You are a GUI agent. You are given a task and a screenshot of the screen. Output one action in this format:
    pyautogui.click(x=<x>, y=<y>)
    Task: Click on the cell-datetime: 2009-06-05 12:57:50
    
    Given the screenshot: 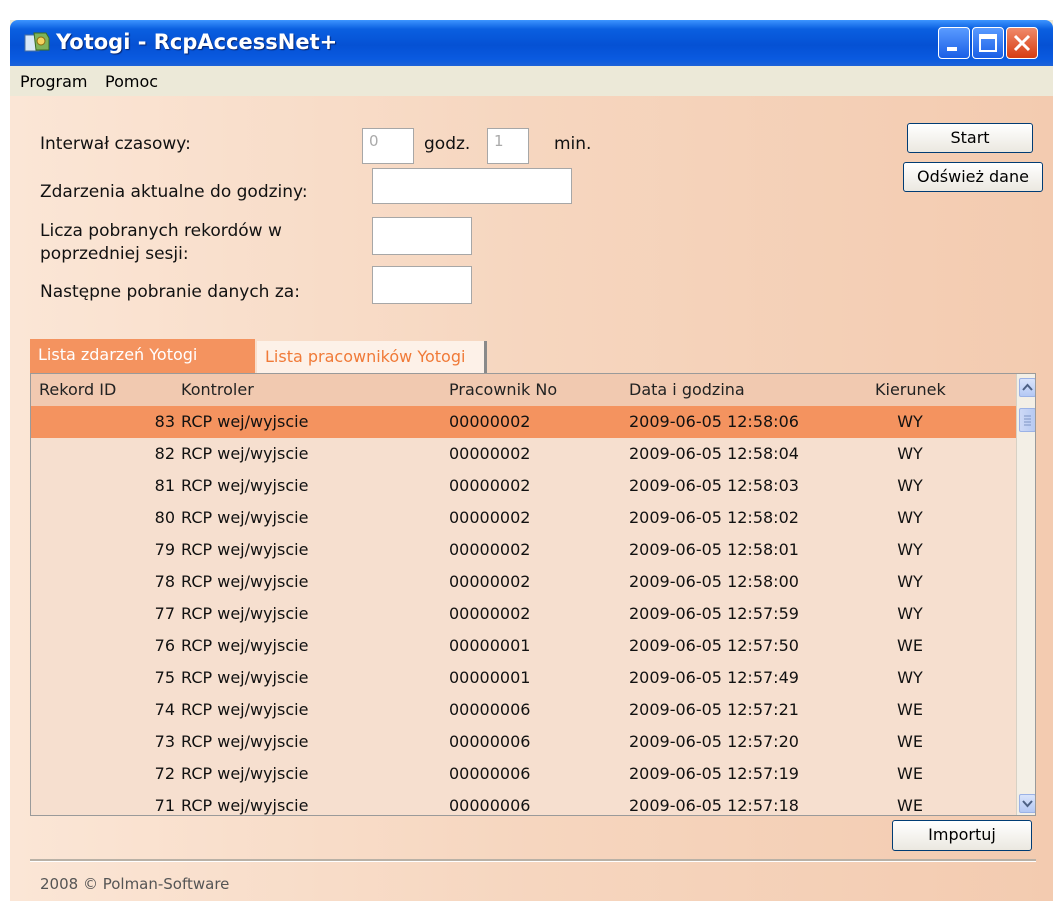 What is the action you would take?
    pyautogui.click(x=714, y=645)
    